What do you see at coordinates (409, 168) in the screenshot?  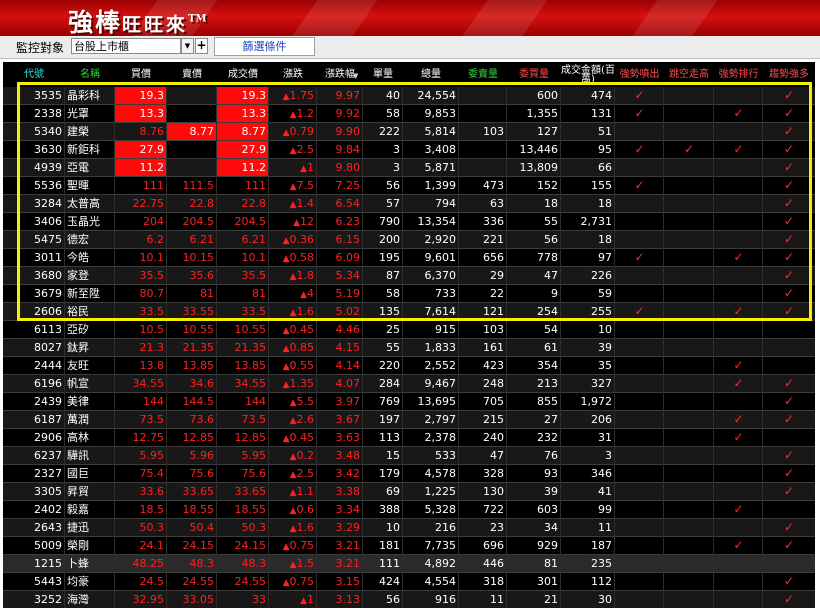 I see `table-row: 4939 亞電 11.2 11.2 ▲1 9.80 3 5,871 13,809 66 ✓` at bounding box center [409, 168].